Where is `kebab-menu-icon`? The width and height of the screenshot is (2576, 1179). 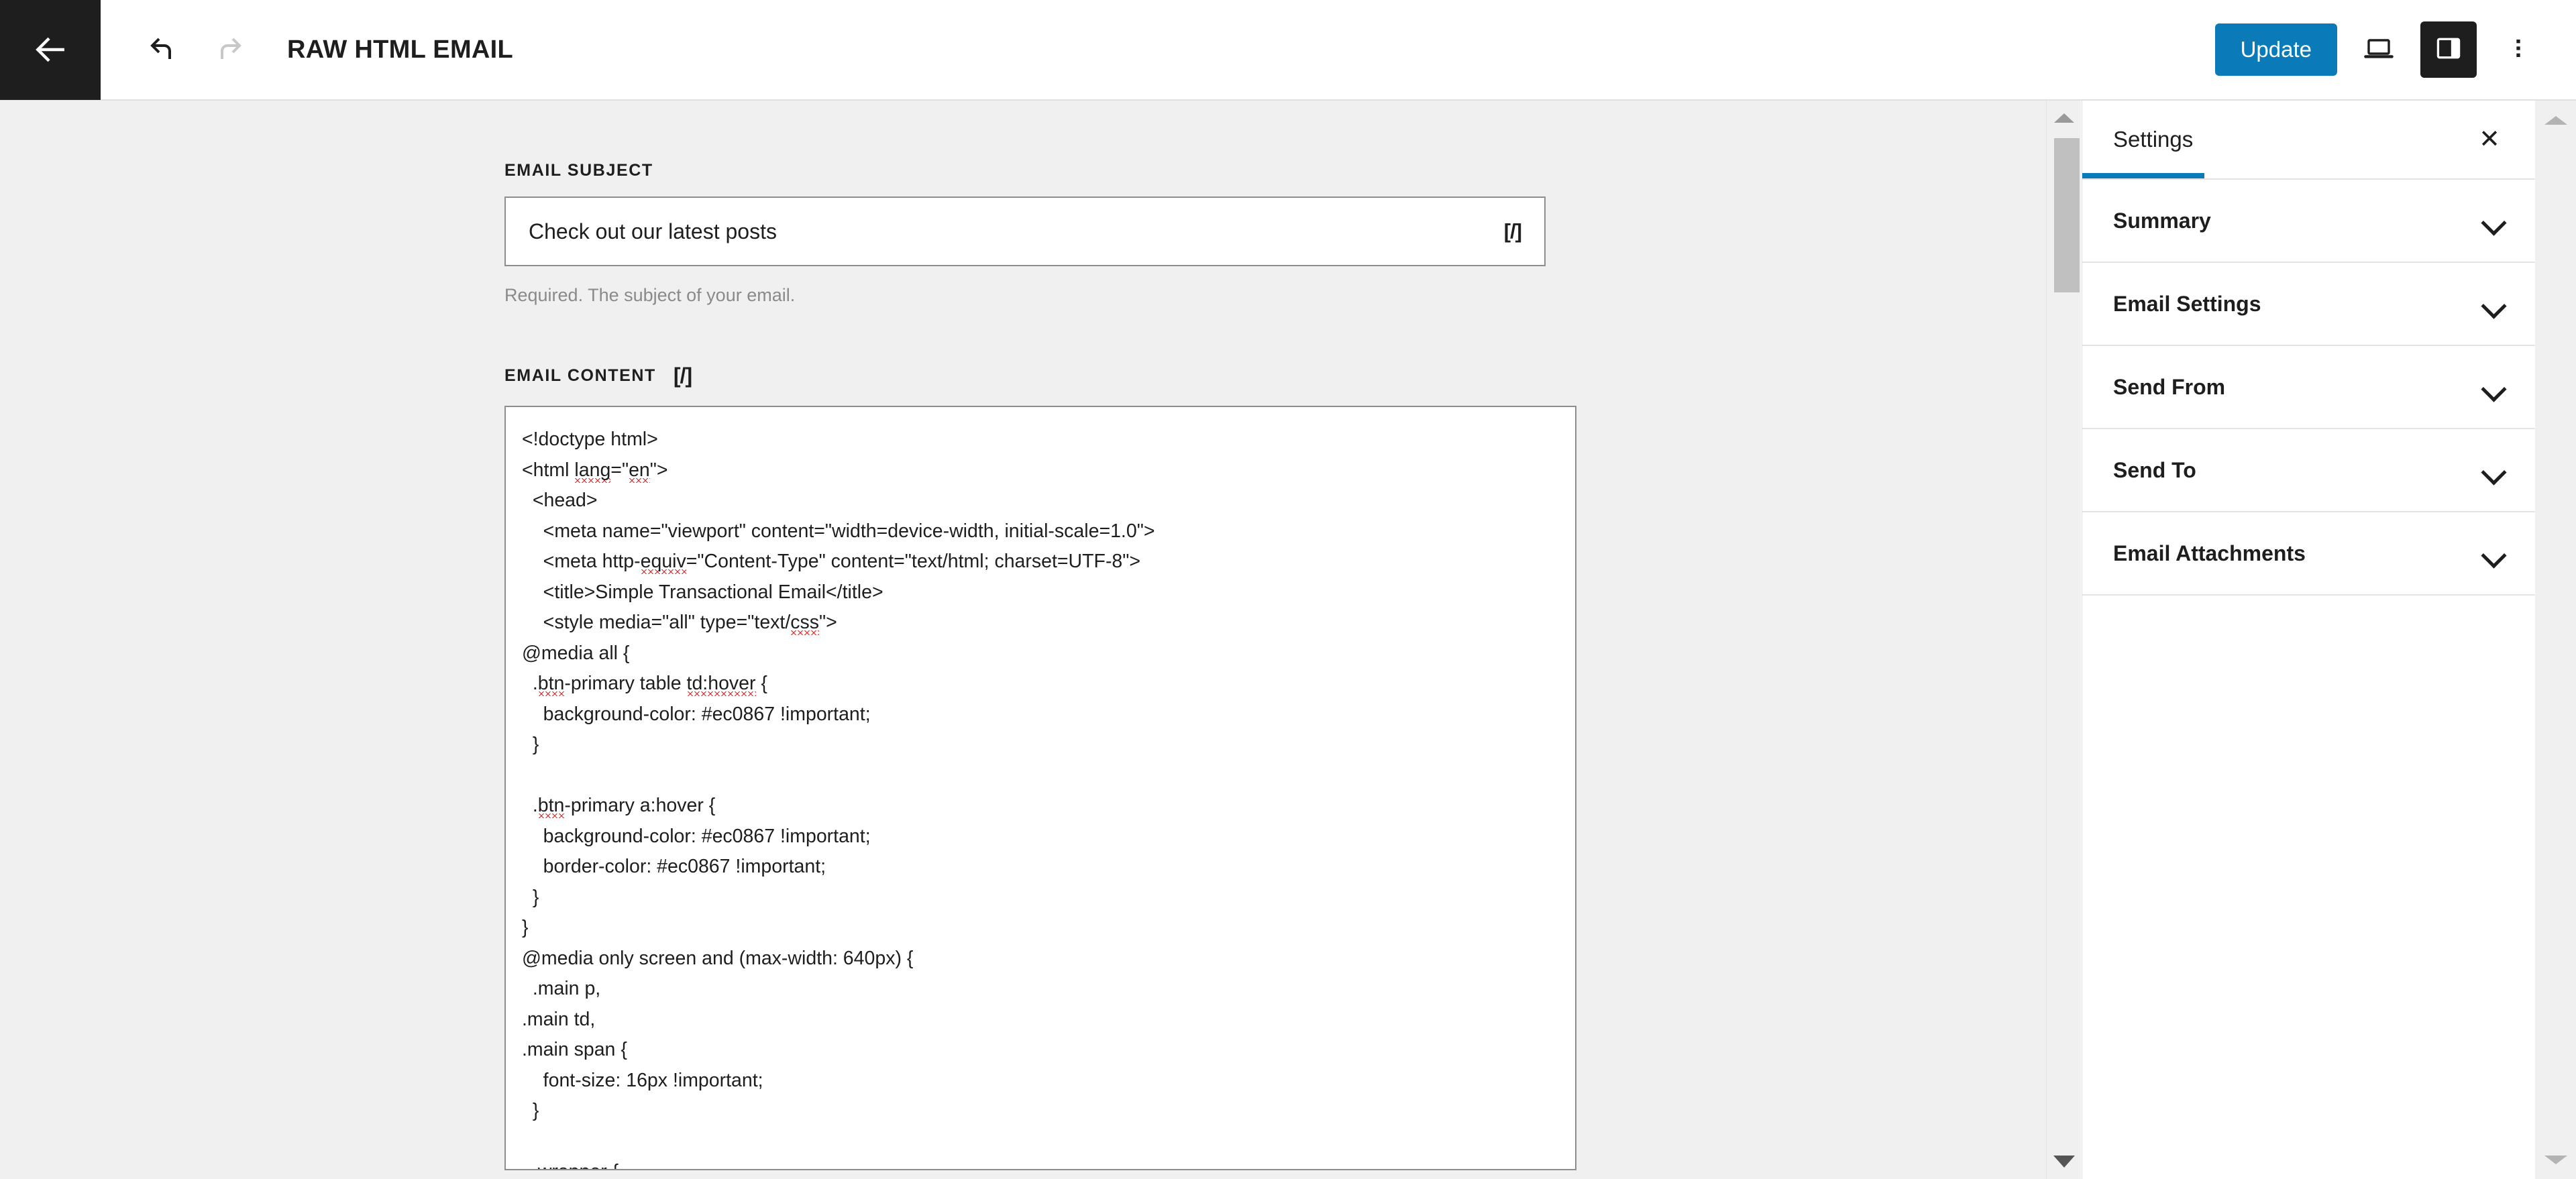
kebab-menu-icon is located at coordinates (2518, 50).